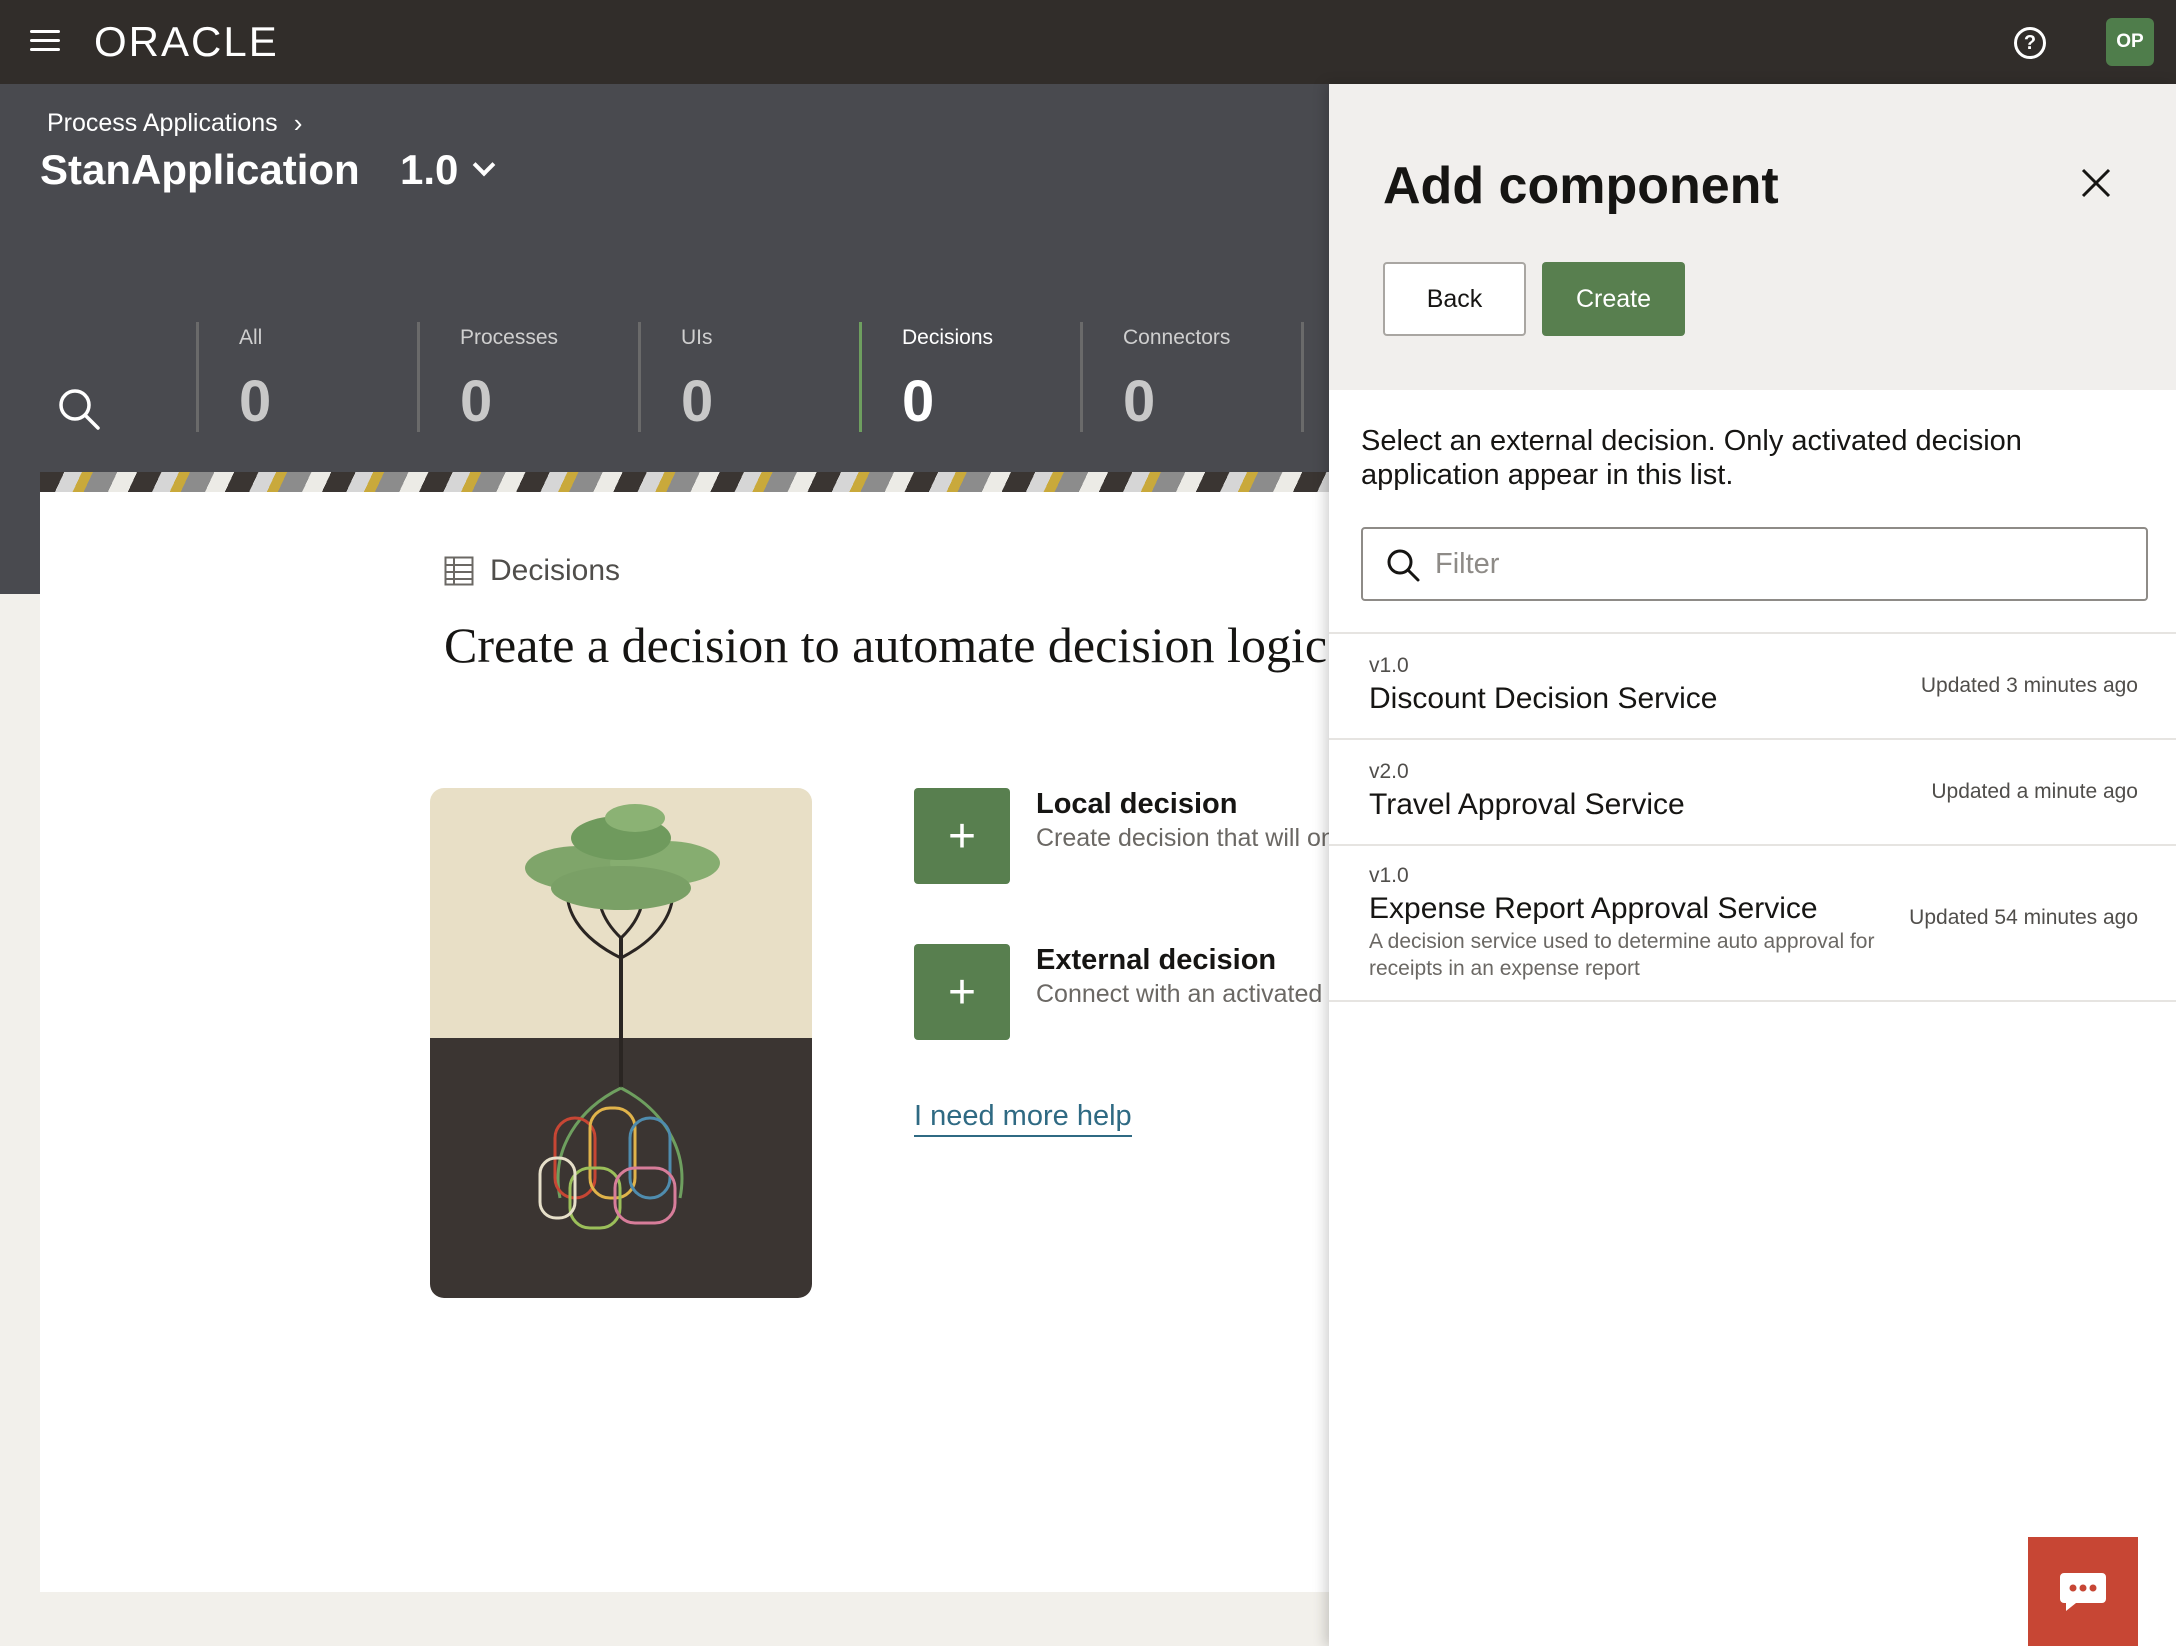 This screenshot has width=2176, height=1646. I want to click on help-icon: ?, so click(2030, 43).